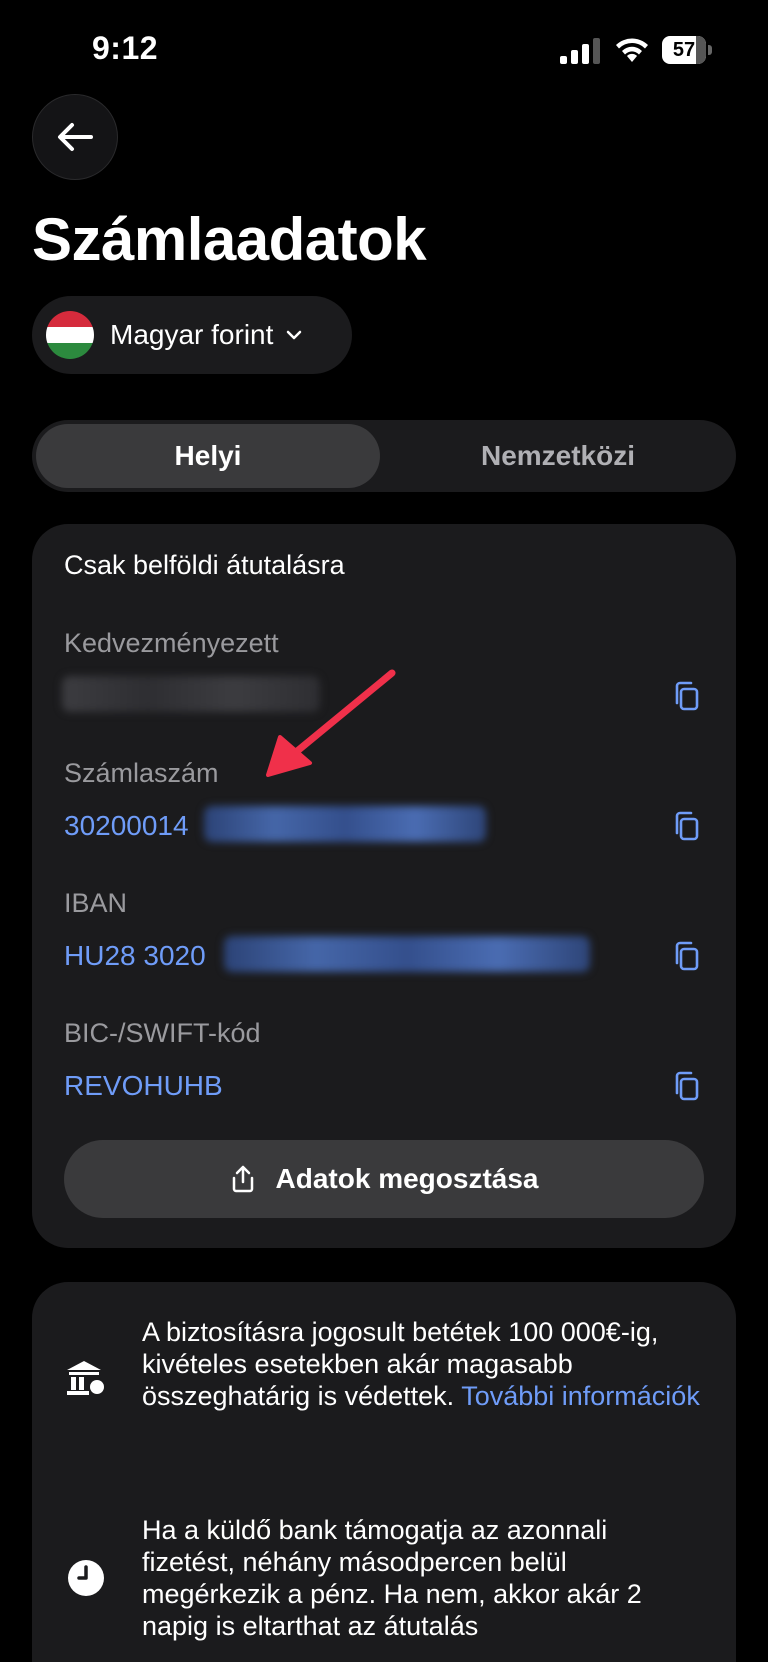 Image resolution: width=768 pixels, height=1662 pixels. I want to click on share-icon, so click(242, 1179).